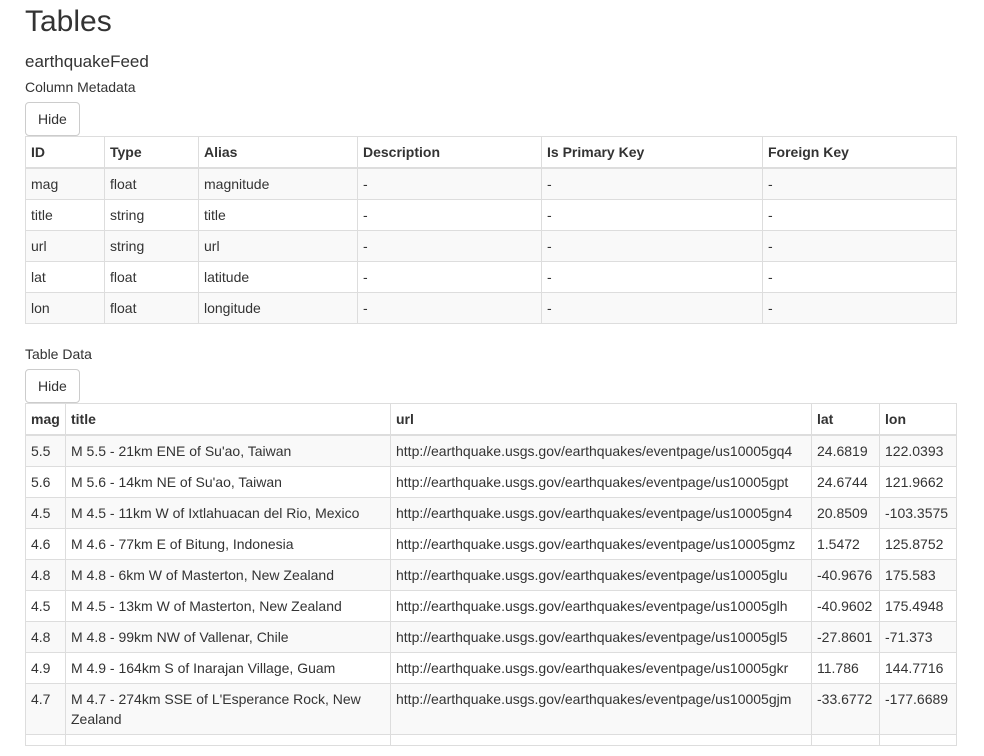 The image size is (984, 756). I want to click on table-cell: 24.6744, so click(845, 481).